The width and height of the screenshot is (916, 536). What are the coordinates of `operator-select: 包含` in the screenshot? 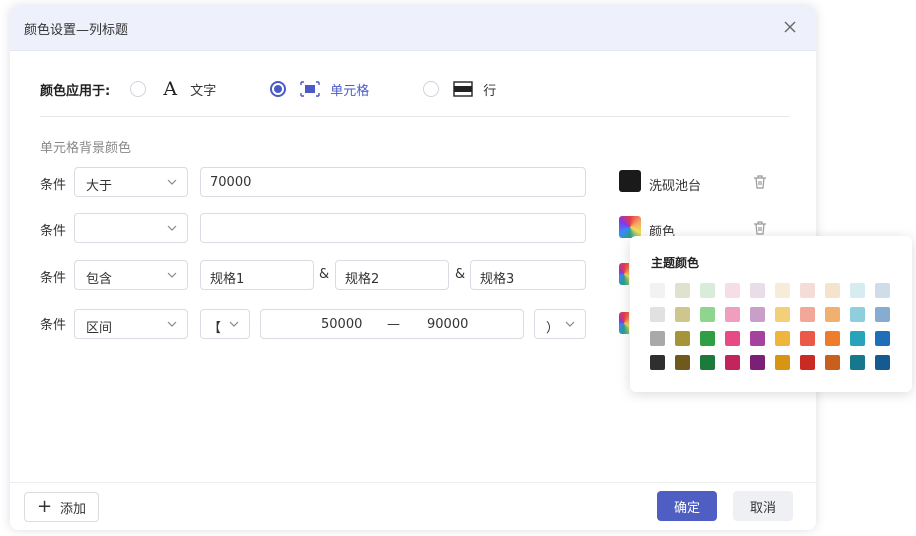 It's located at (131, 275).